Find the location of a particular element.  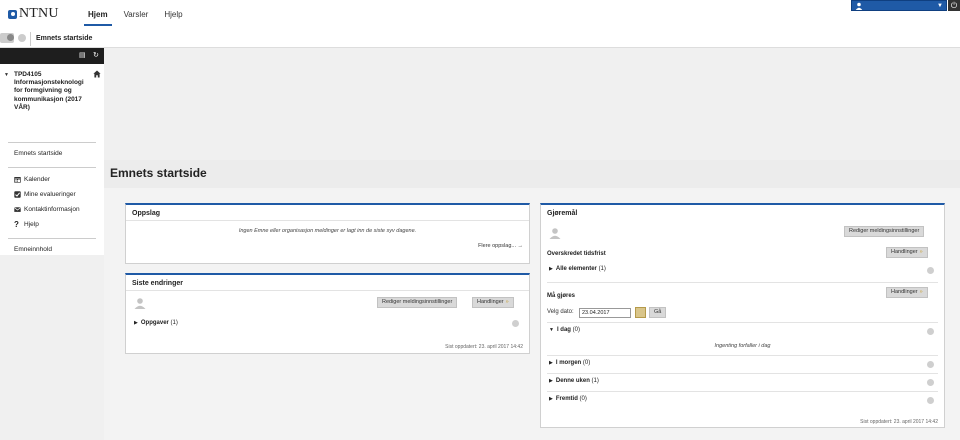

sidebar-item-label: Hjelp is located at coordinates (31, 224).